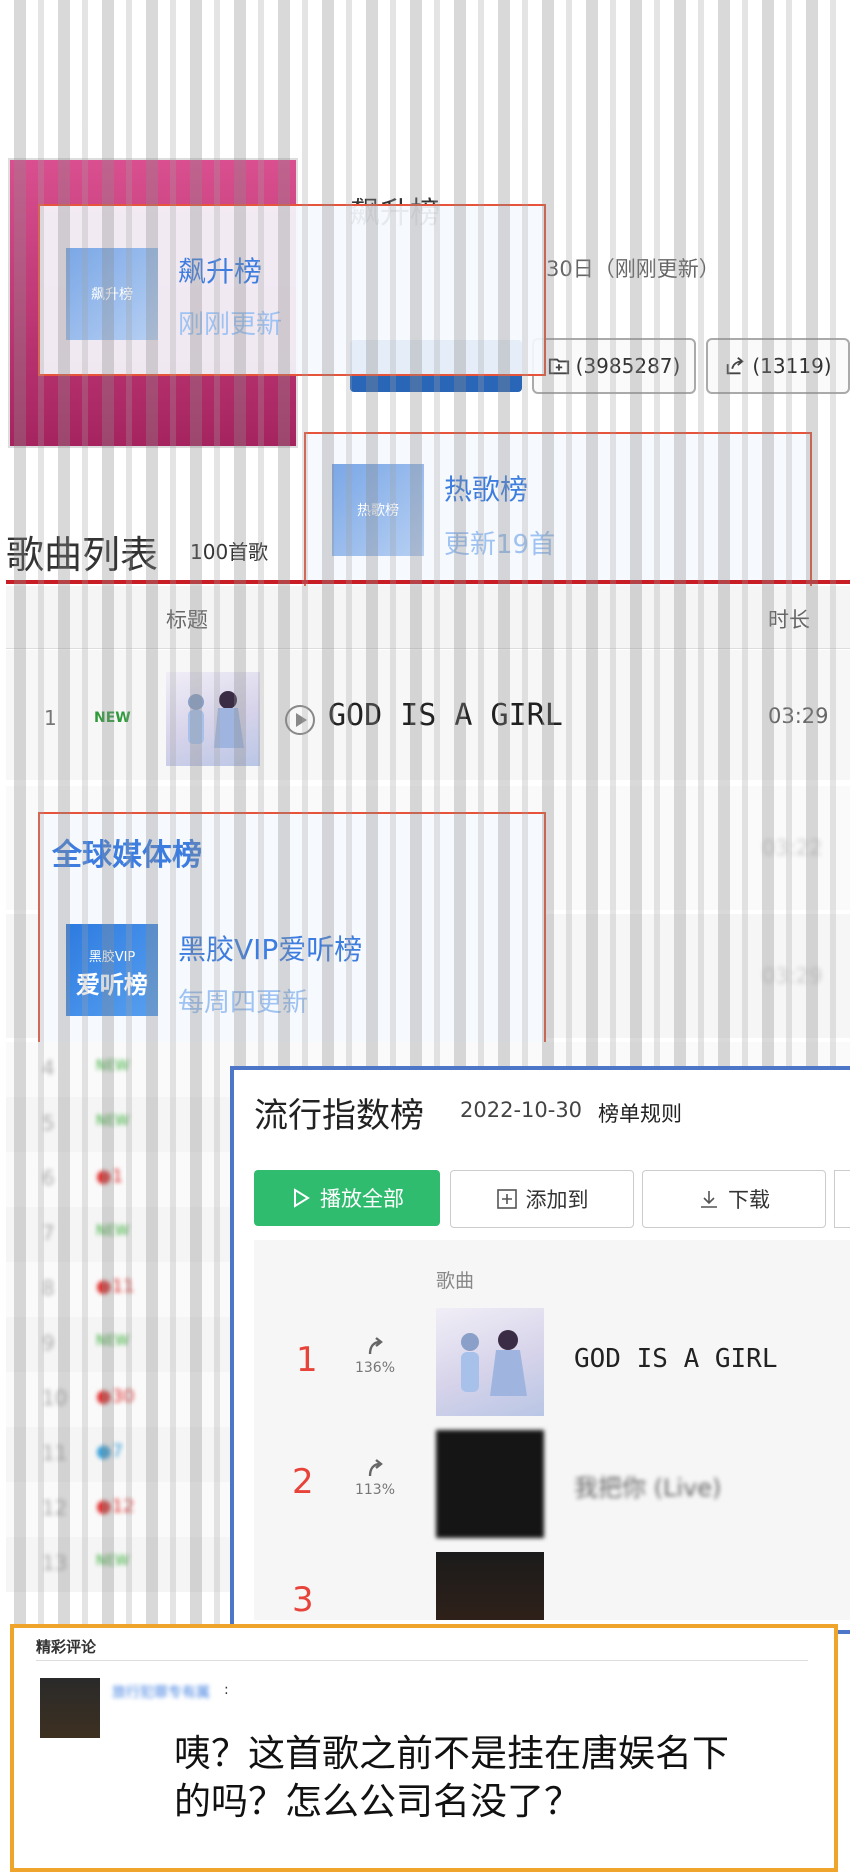 This screenshot has height=1872, width=850. I want to click on row-index: 6, so click(48, 1178).